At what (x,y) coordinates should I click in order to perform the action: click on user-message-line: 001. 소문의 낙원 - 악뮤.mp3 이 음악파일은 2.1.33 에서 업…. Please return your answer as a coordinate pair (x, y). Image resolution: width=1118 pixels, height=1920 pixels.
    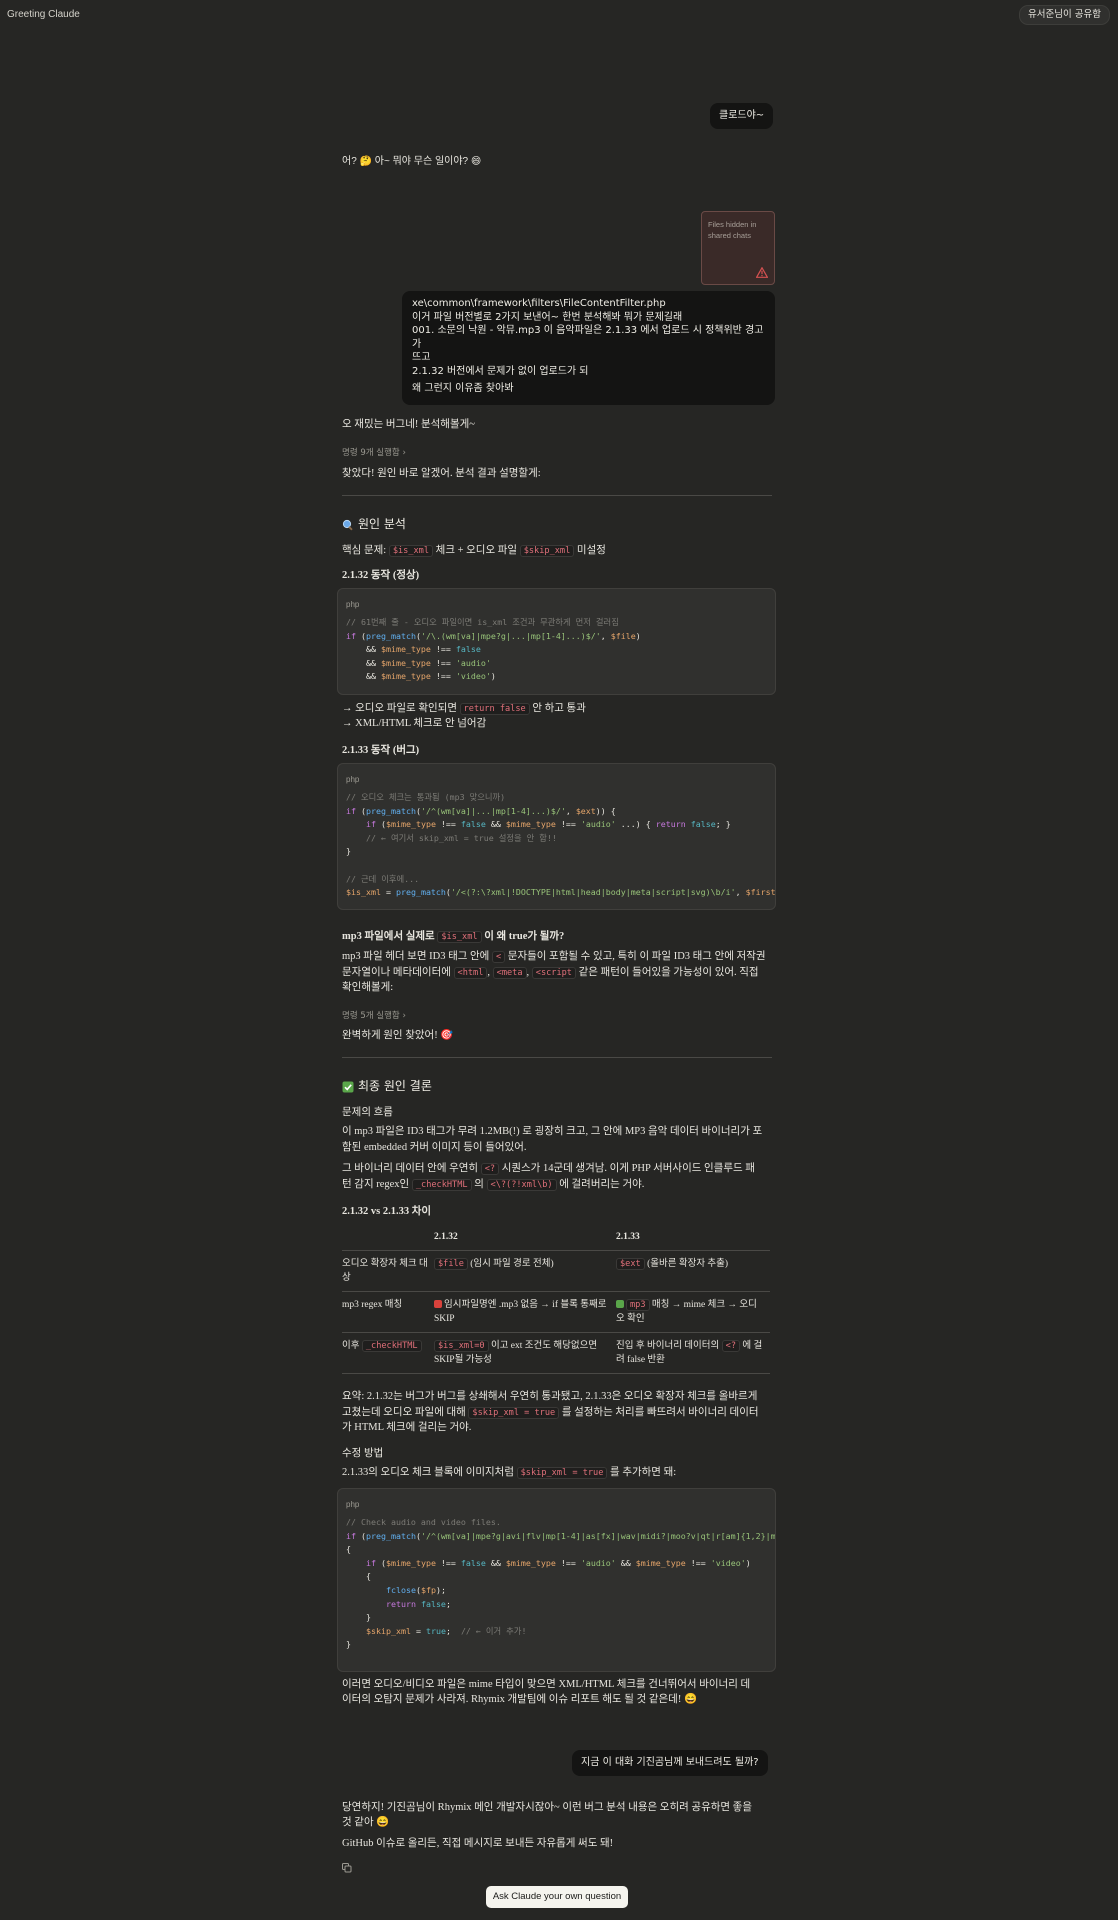
    Looking at the image, I should click on (588, 337).